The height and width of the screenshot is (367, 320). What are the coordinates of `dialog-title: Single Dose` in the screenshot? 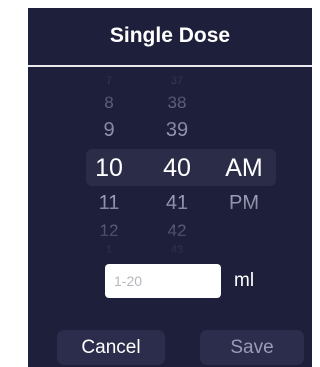 It's located at (170, 35).